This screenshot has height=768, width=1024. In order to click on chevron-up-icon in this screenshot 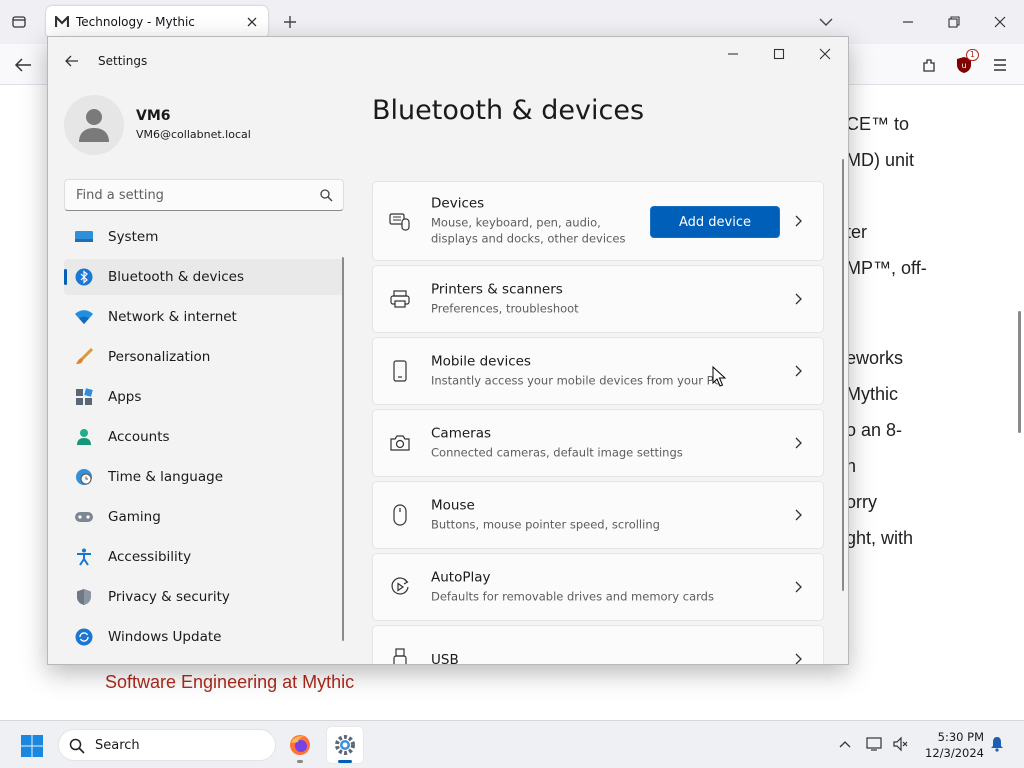, I will do `click(845, 744)`.